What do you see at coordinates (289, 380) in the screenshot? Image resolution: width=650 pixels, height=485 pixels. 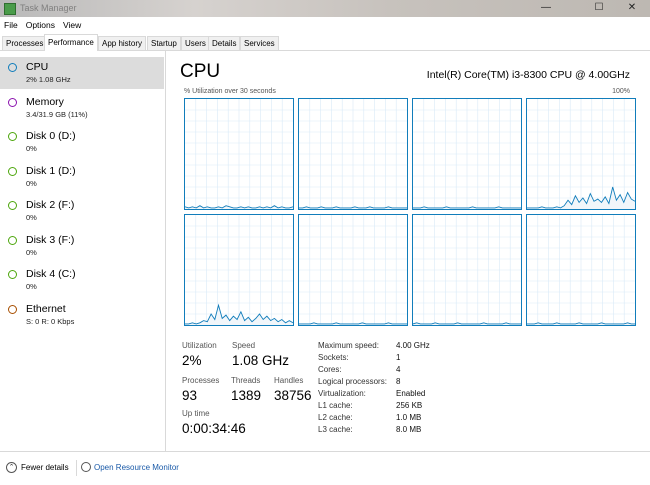 I see `handles-label: Handles` at bounding box center [289, 380].